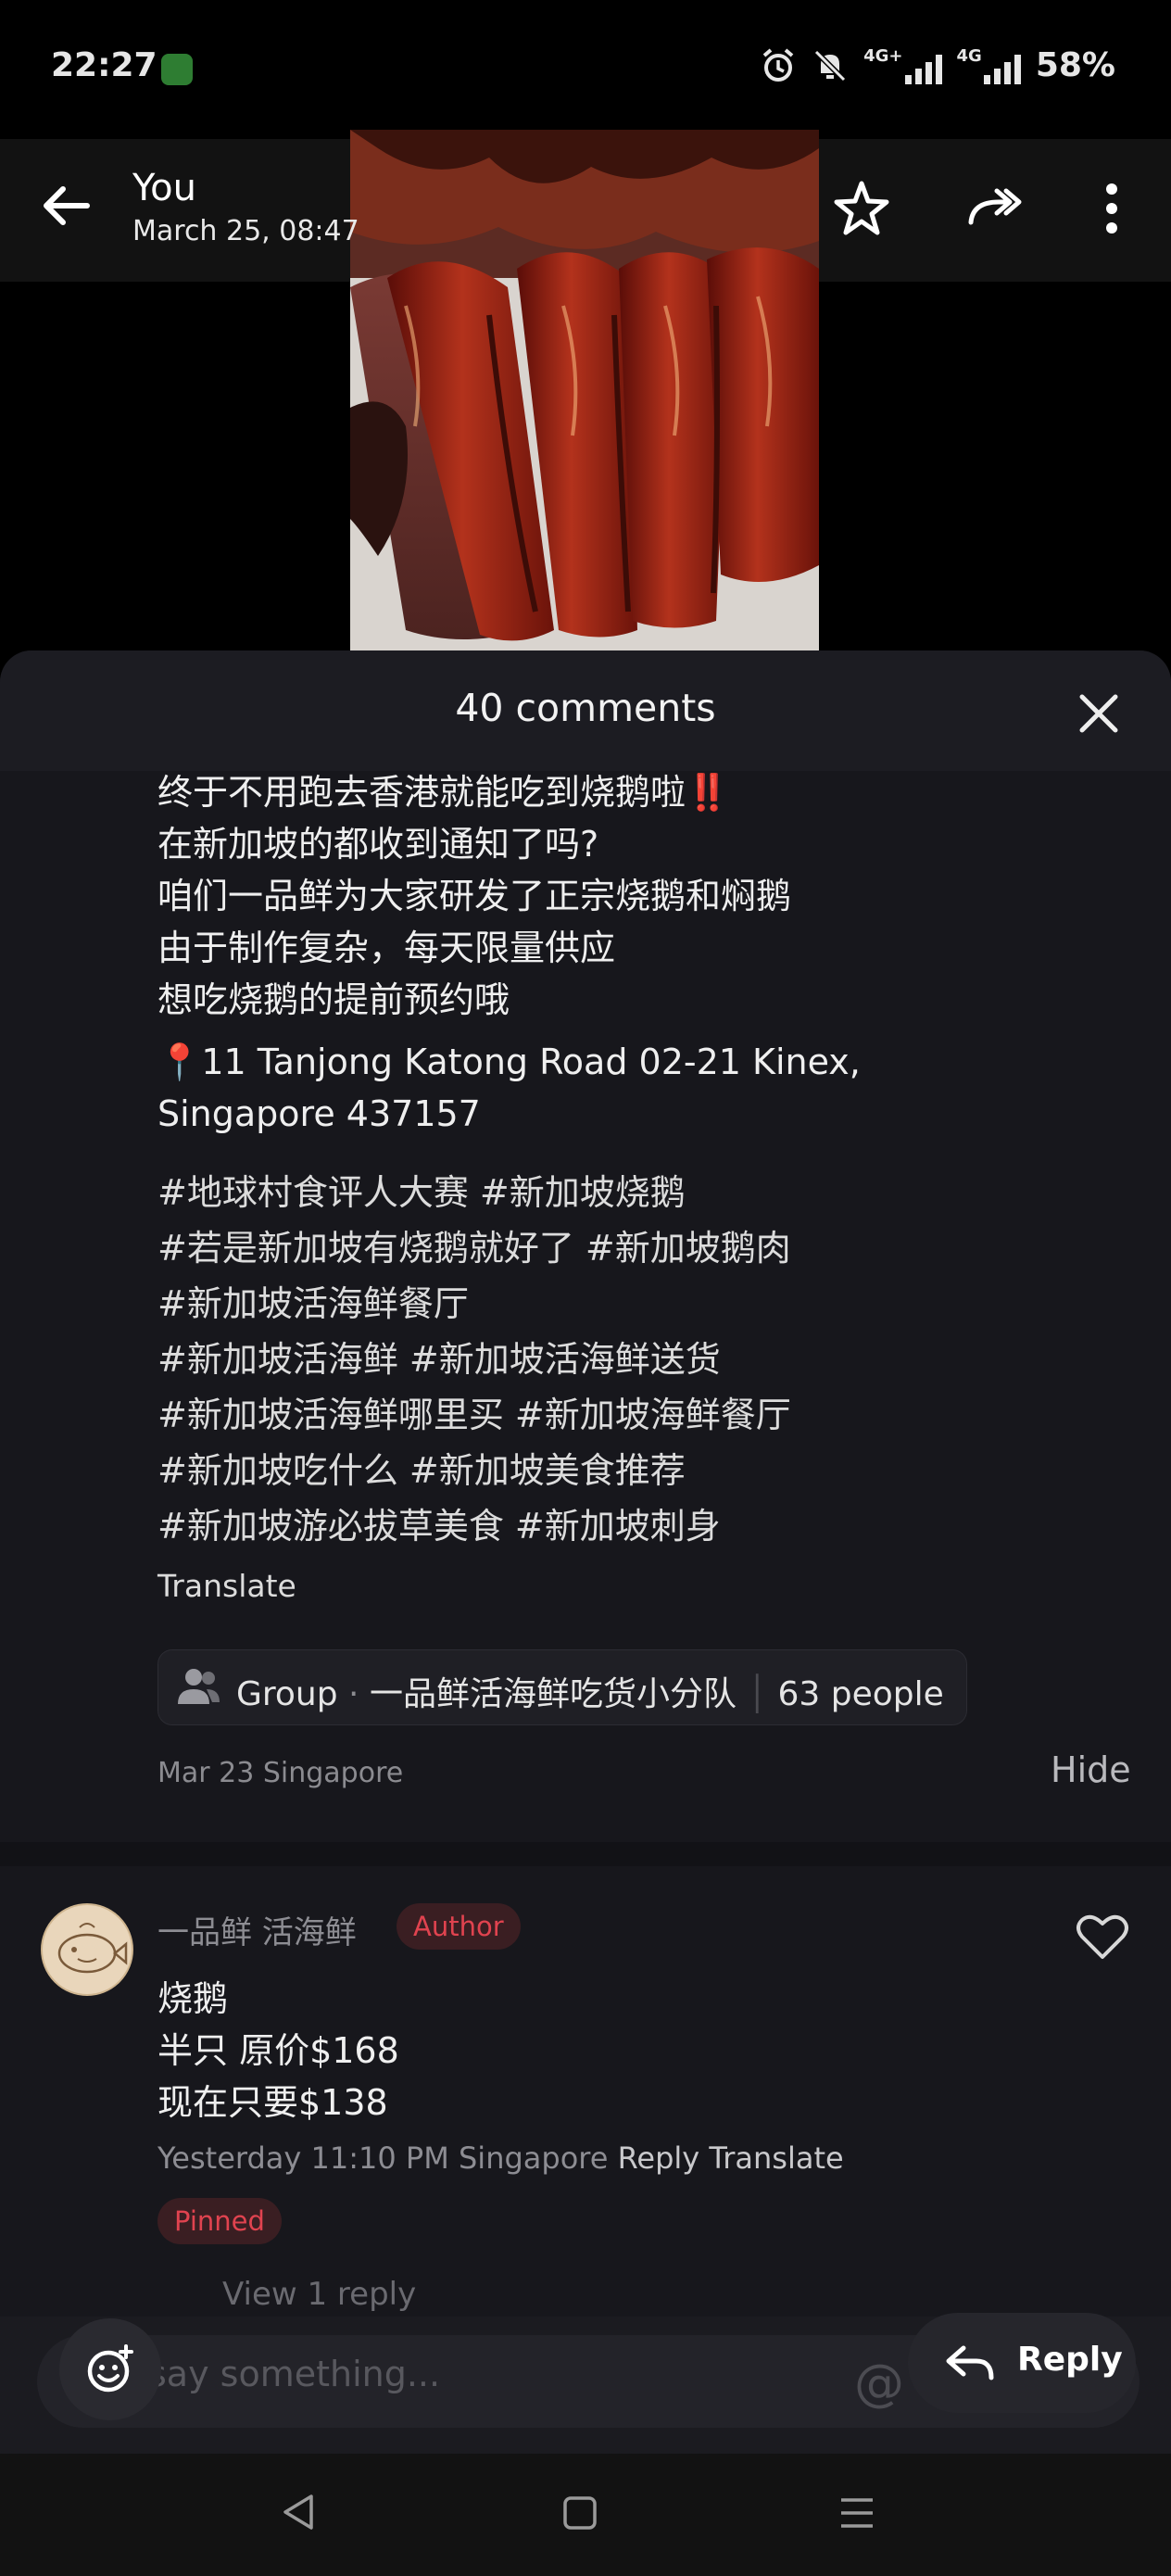  Describe the element at coordinates (104, 65) in the screenshot. I see `status-time: 22:27` at that location.